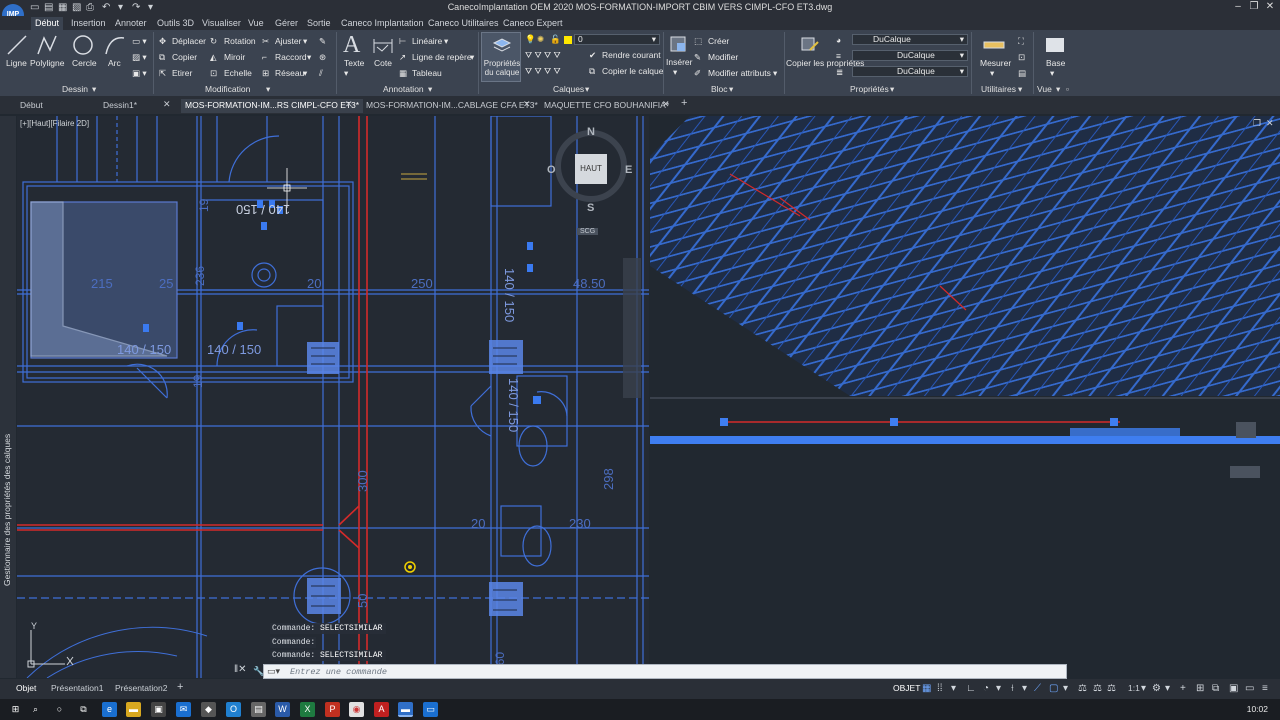 This screenshot has width=1280, height=720. What do you see at coordinates (775, 73) in the screenshot?
I see `modifier-attributs-dropdown-icon: ▾` at bounding box center [775, 73].